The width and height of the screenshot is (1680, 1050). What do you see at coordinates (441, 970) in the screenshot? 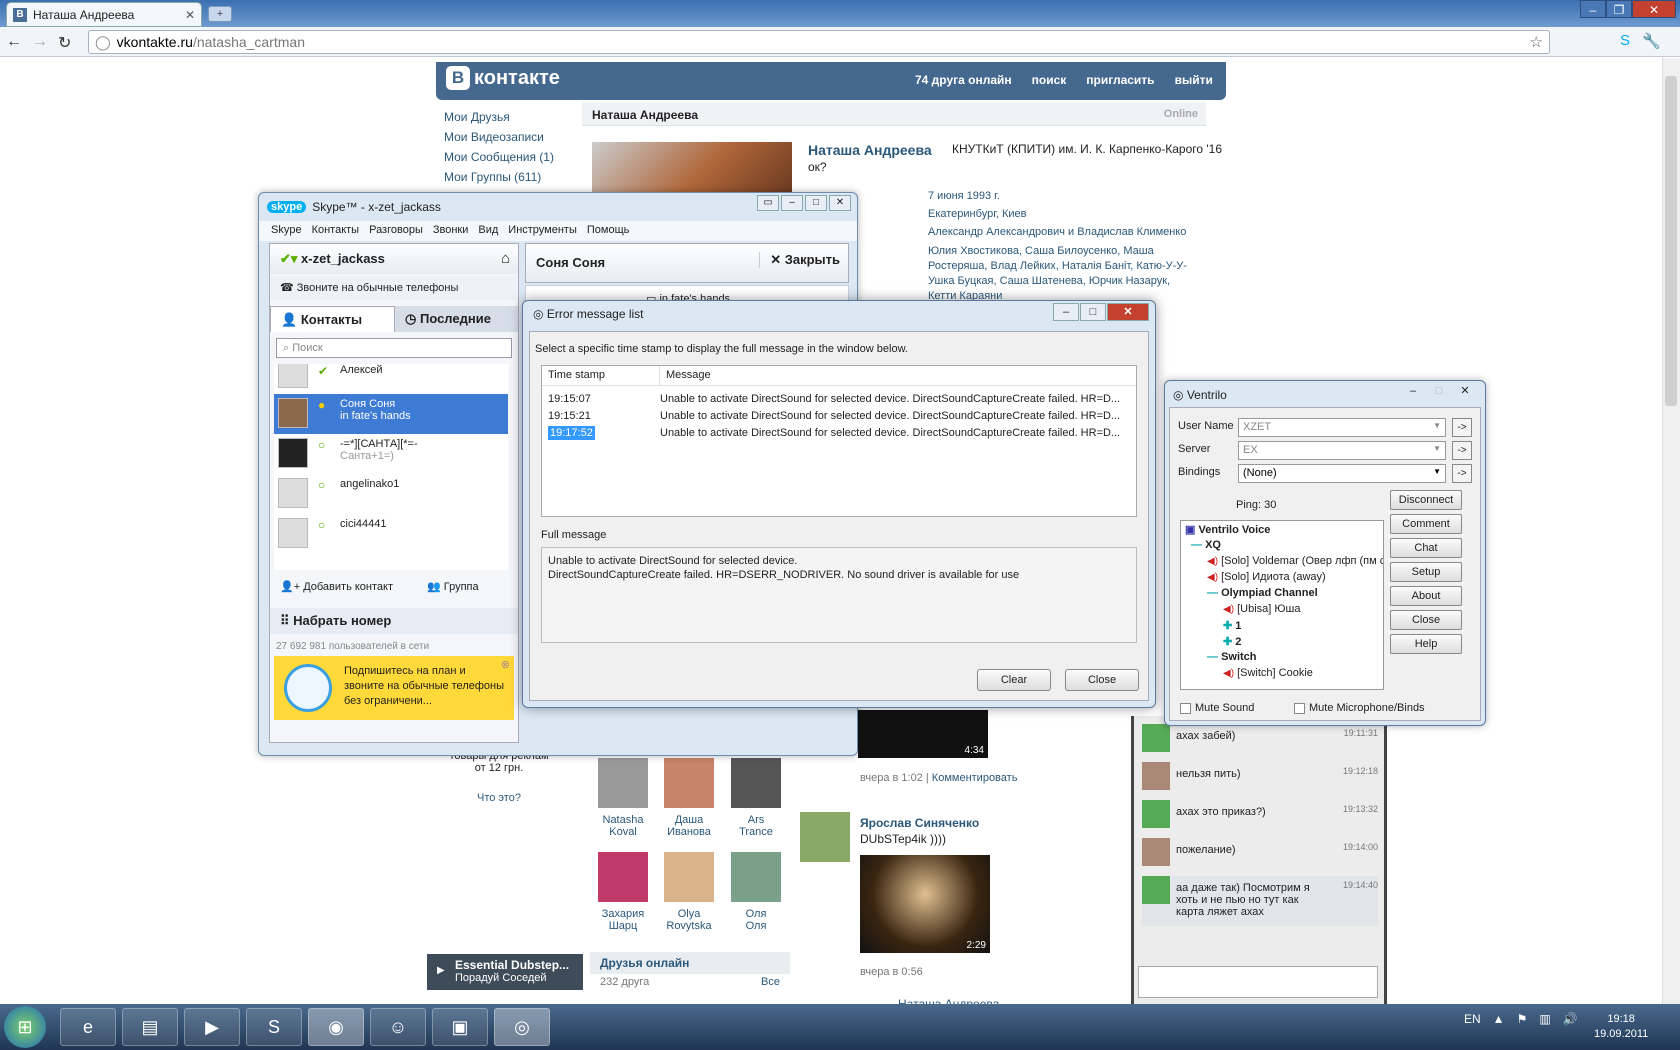
I see `play-icon: ▶` at bounding box center [441, 970].